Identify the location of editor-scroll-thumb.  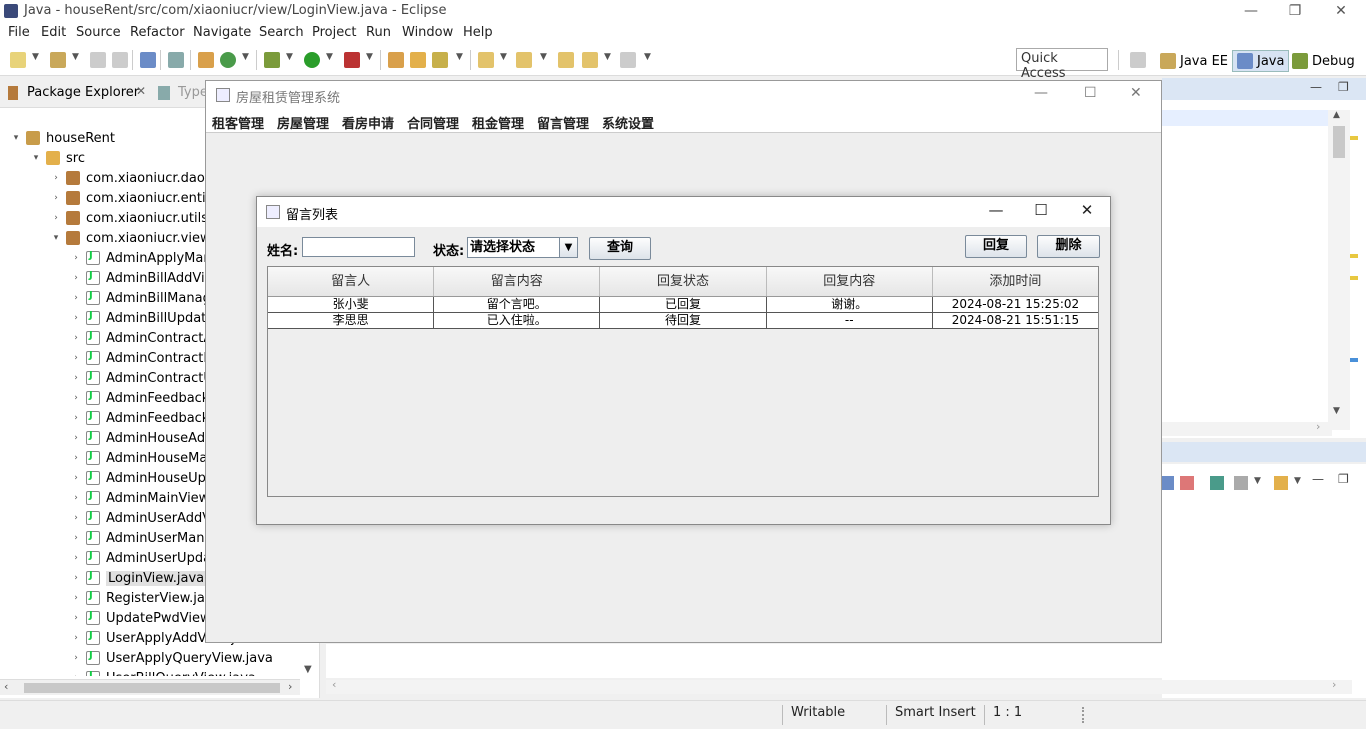
(1339, 142).